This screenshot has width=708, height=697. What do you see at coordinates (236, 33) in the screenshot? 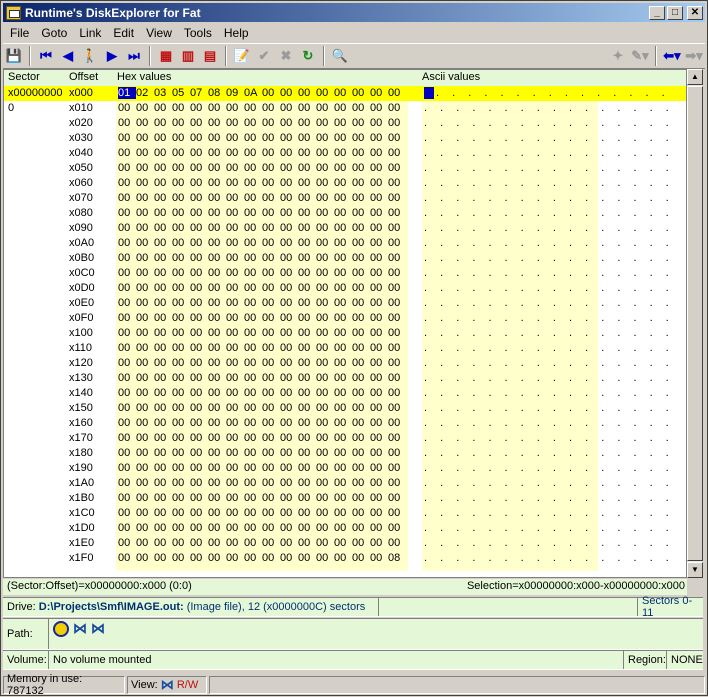
I see `menu-help: Help` at bounding box center [236, 33].